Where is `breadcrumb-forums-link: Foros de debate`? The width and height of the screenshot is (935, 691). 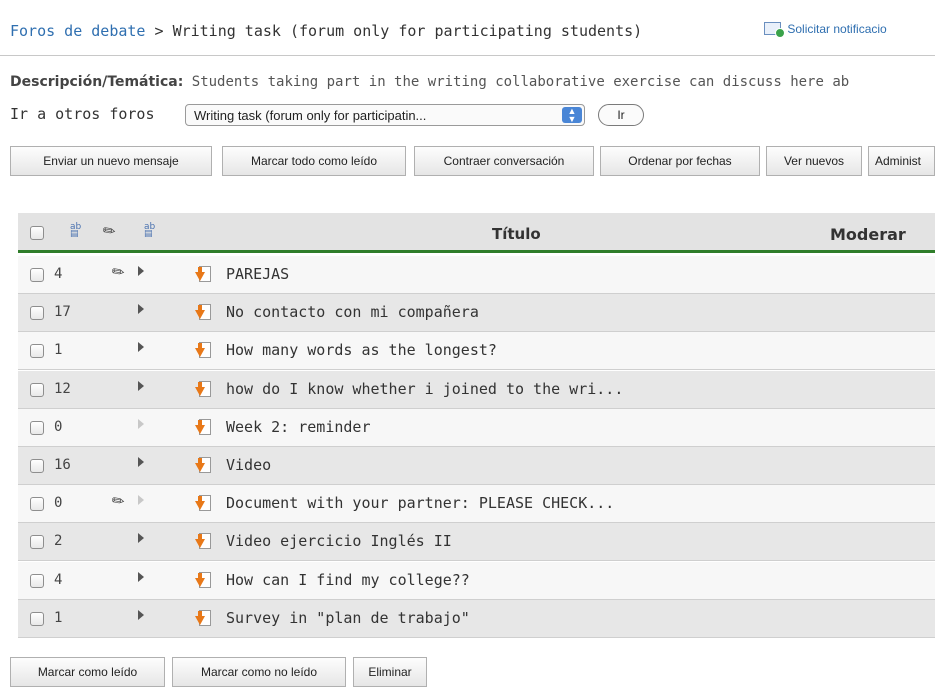
breadcrumb-forums-link: Foros de debate is located at coordinates (77, 31).